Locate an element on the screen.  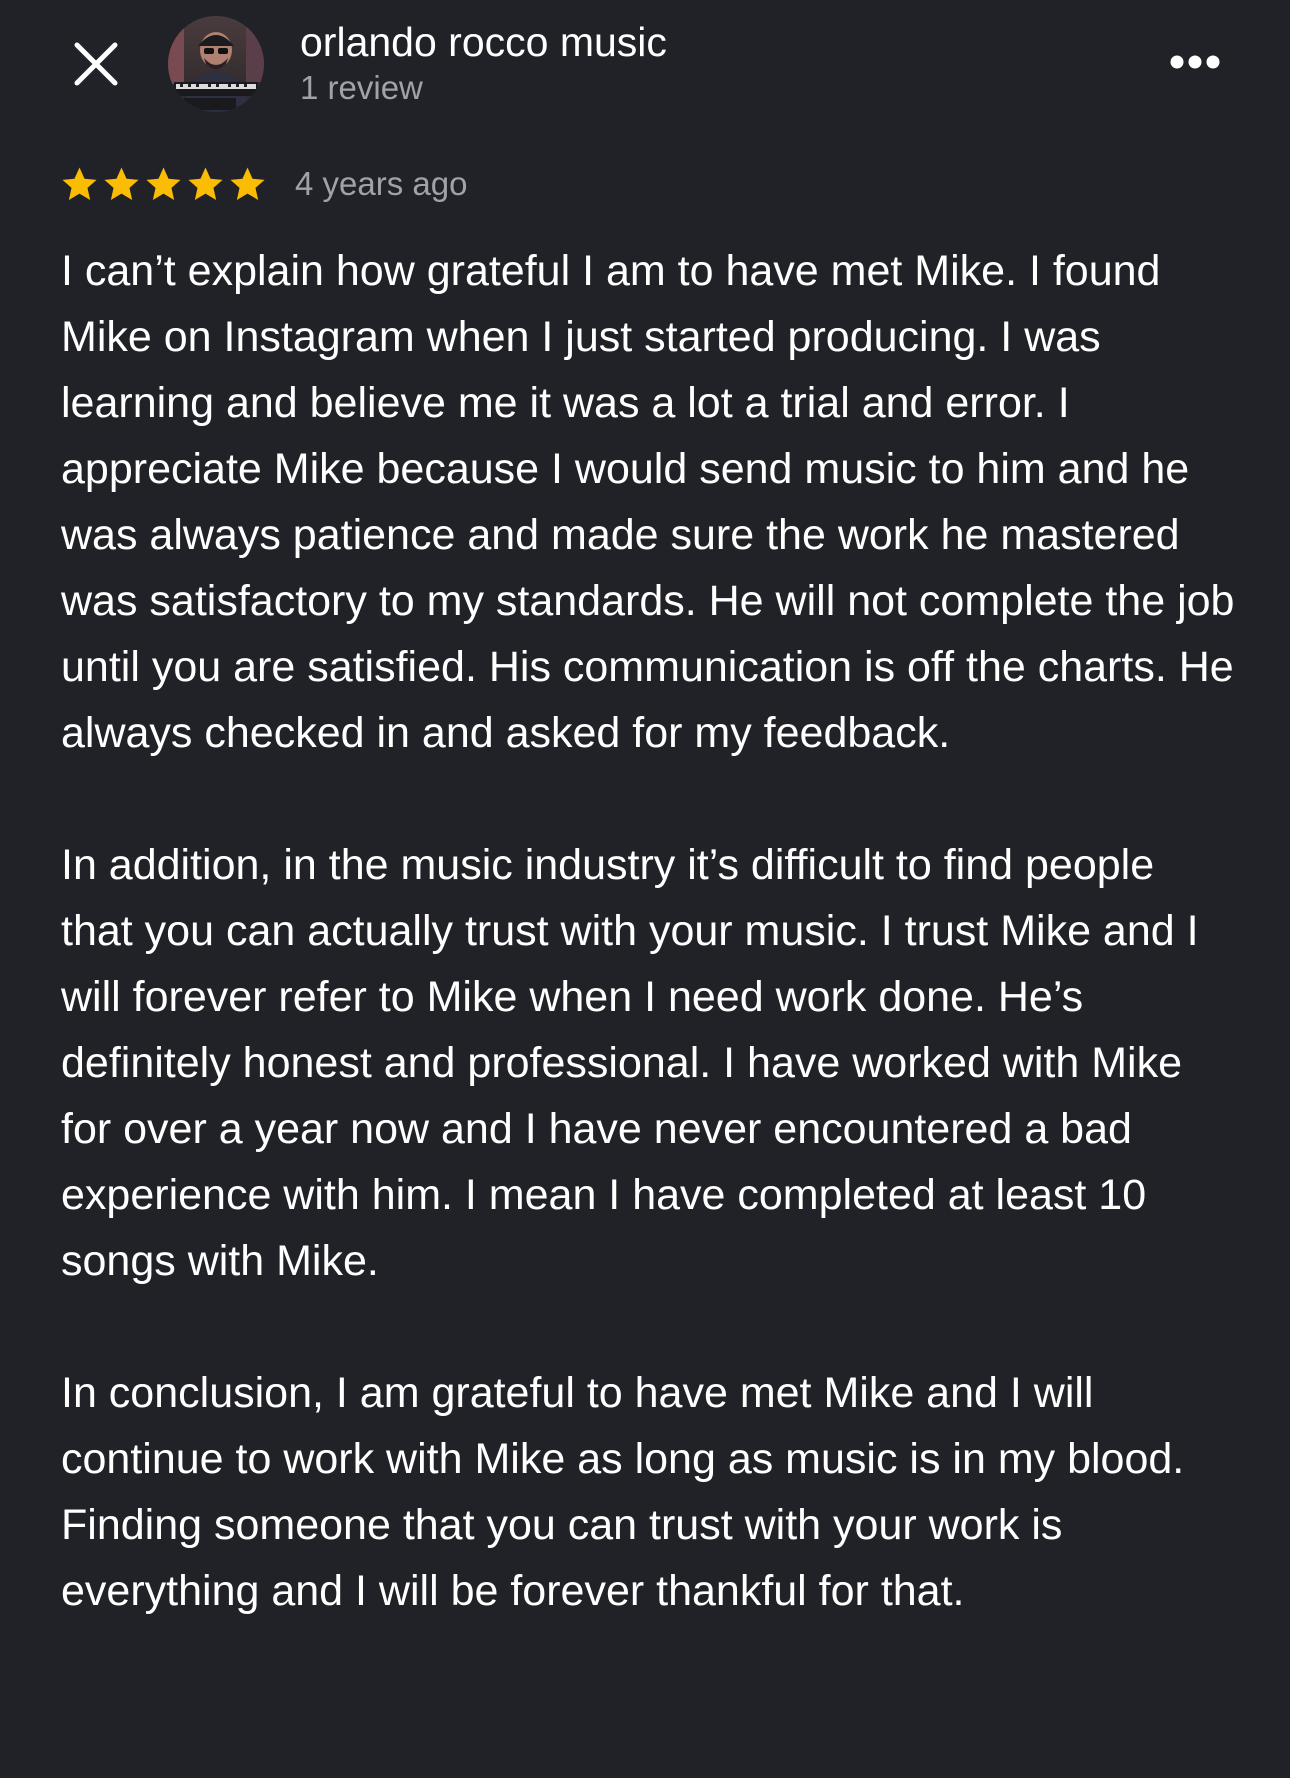
more-options-button is located at coordinates (1195, 62).